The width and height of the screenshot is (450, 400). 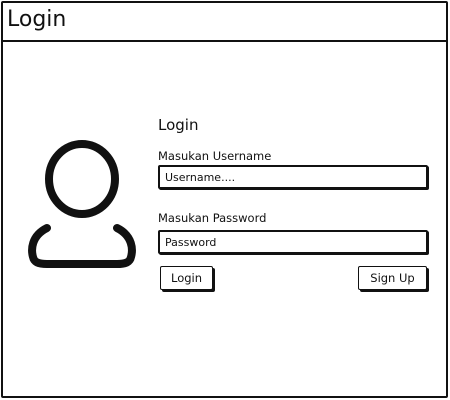 I want to click on username-label: Masukan Username, so click(x=215, y=156).